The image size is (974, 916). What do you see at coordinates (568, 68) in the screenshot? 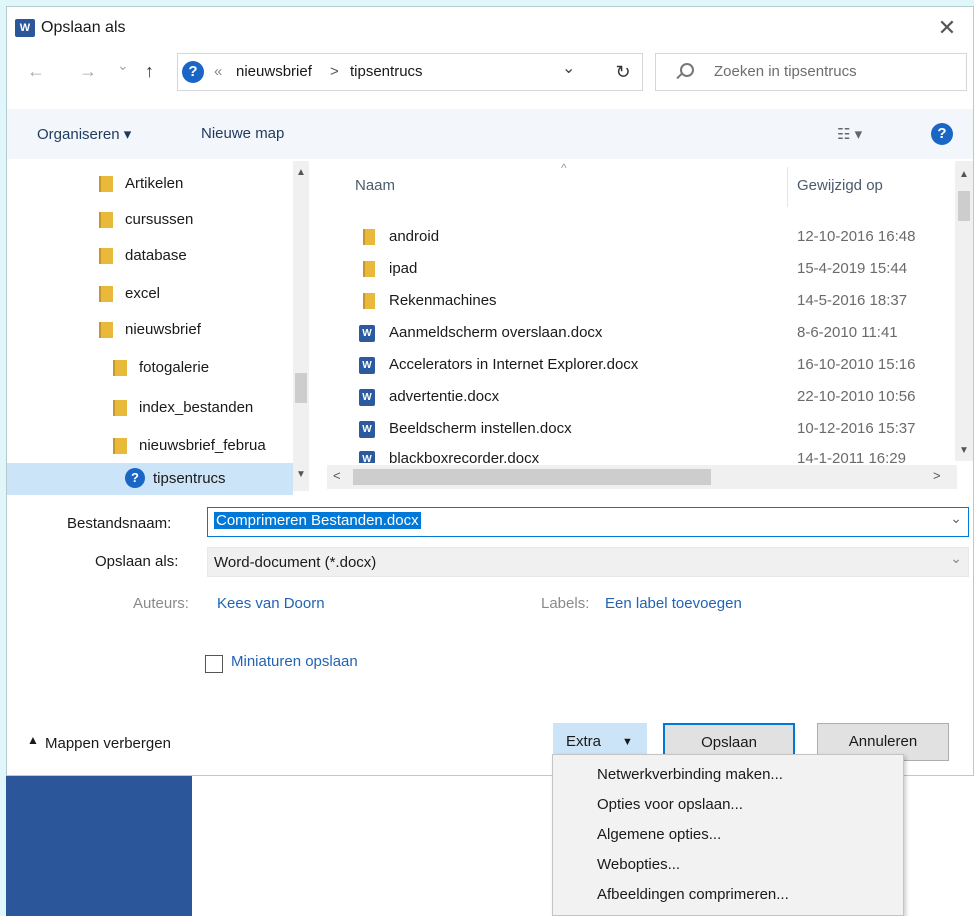
I see `address-dropdown-icon: ⌄` at bounding box center [568, 68].